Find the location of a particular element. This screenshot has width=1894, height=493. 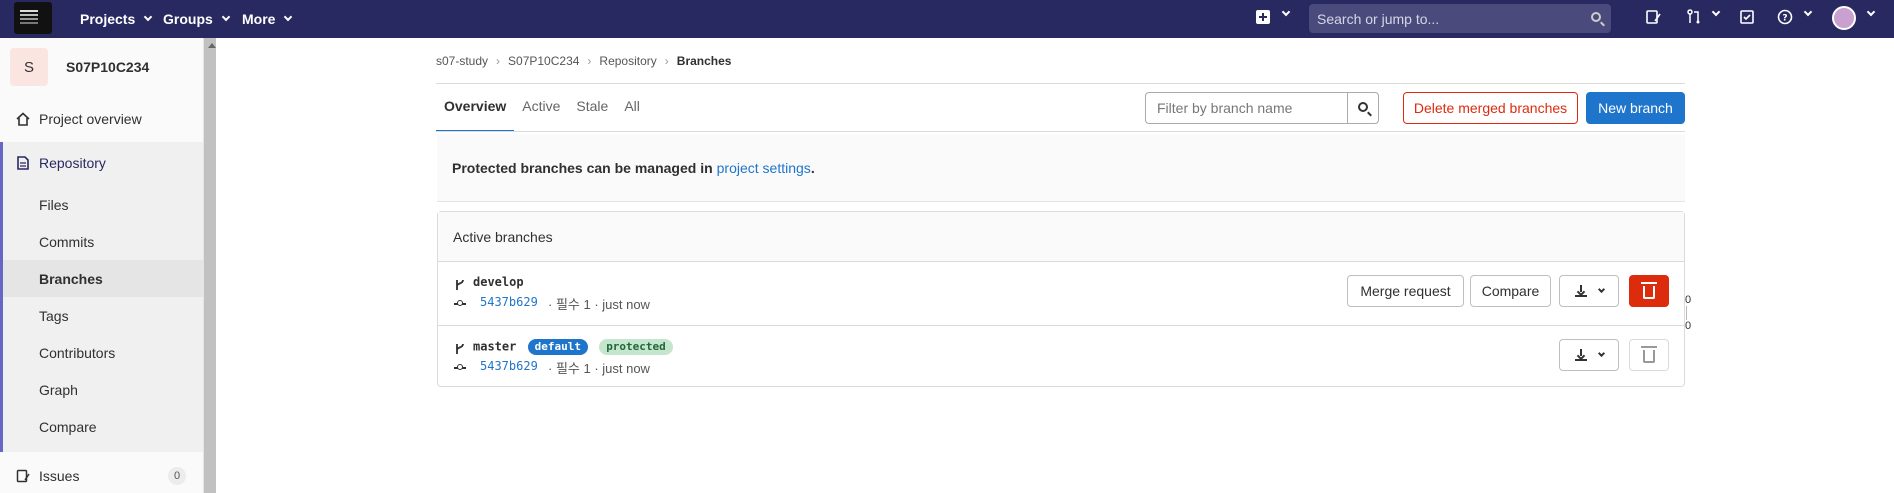

issues-count-badge: 0 is located at coordinates (177, 475).